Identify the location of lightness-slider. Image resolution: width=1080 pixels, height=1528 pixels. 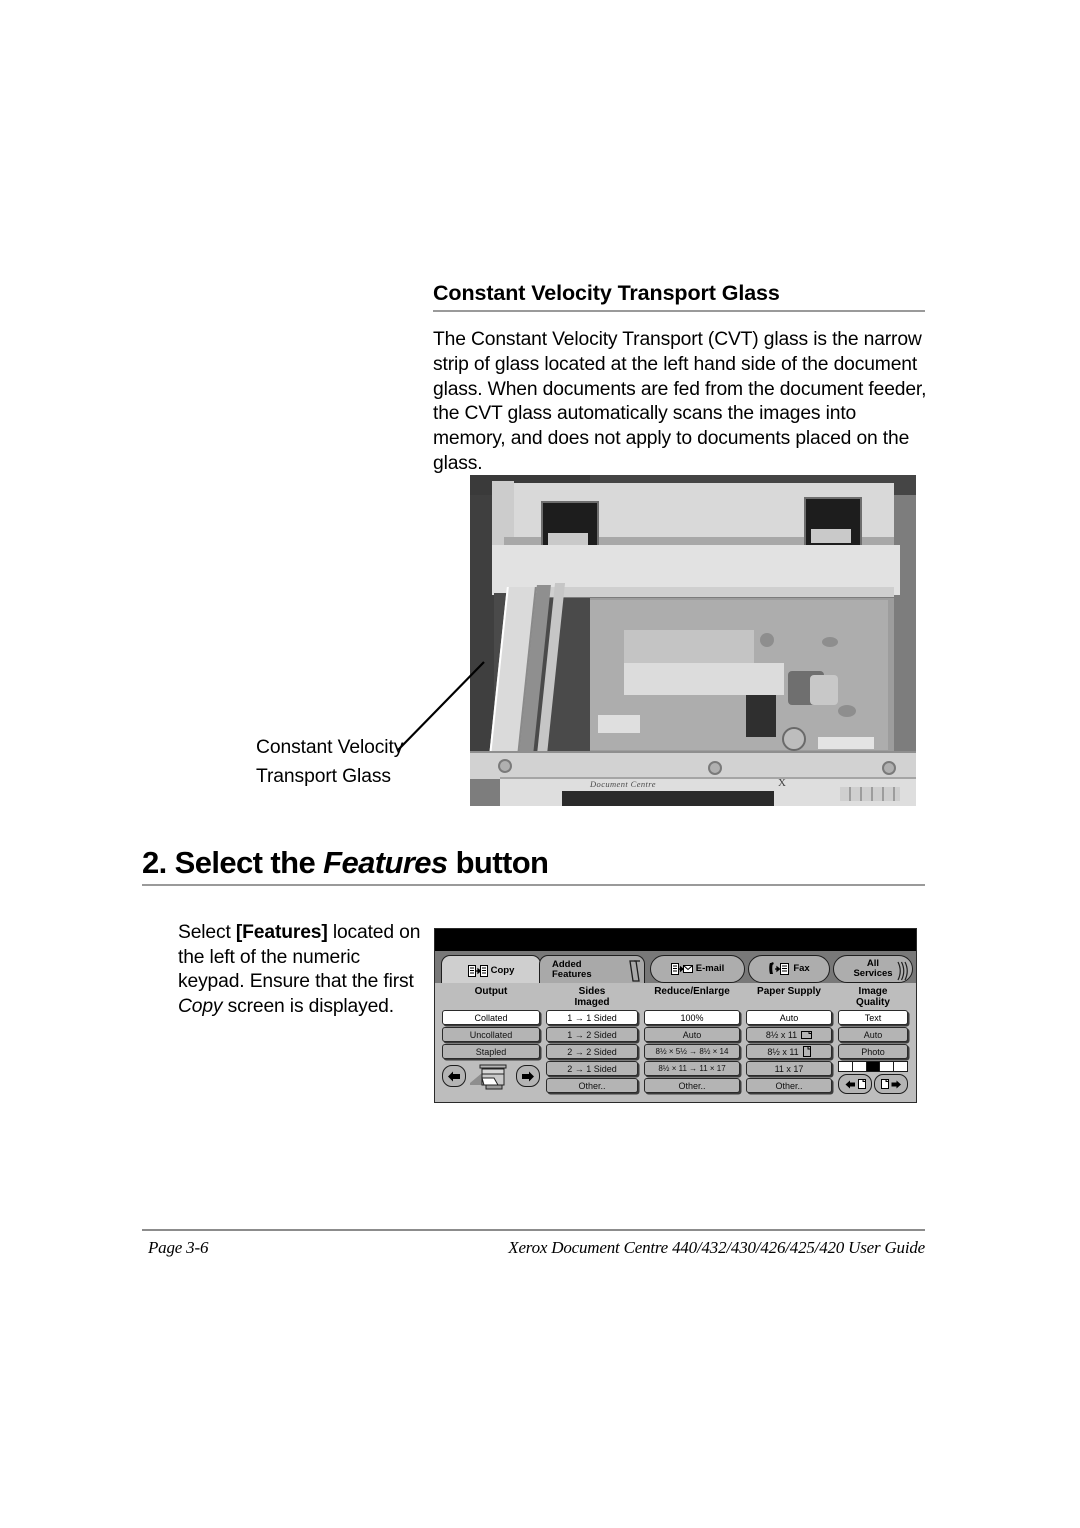
(873, 1066).